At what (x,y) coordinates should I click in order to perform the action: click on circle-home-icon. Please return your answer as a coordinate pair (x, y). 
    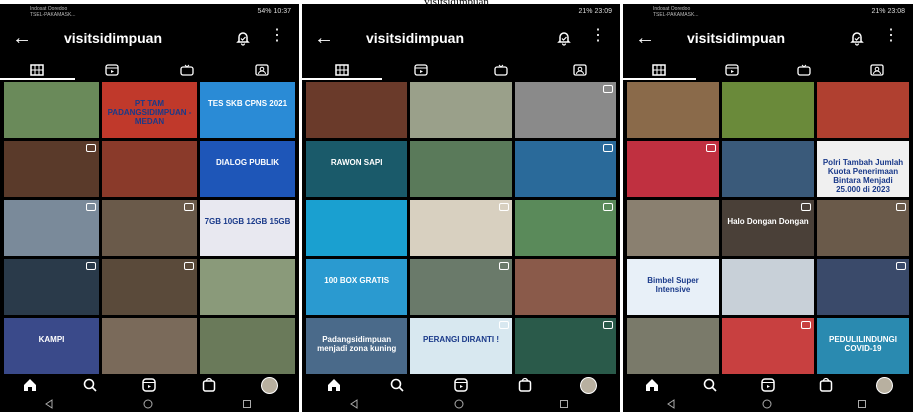
    Looking at the image, I should click on (459, 404).